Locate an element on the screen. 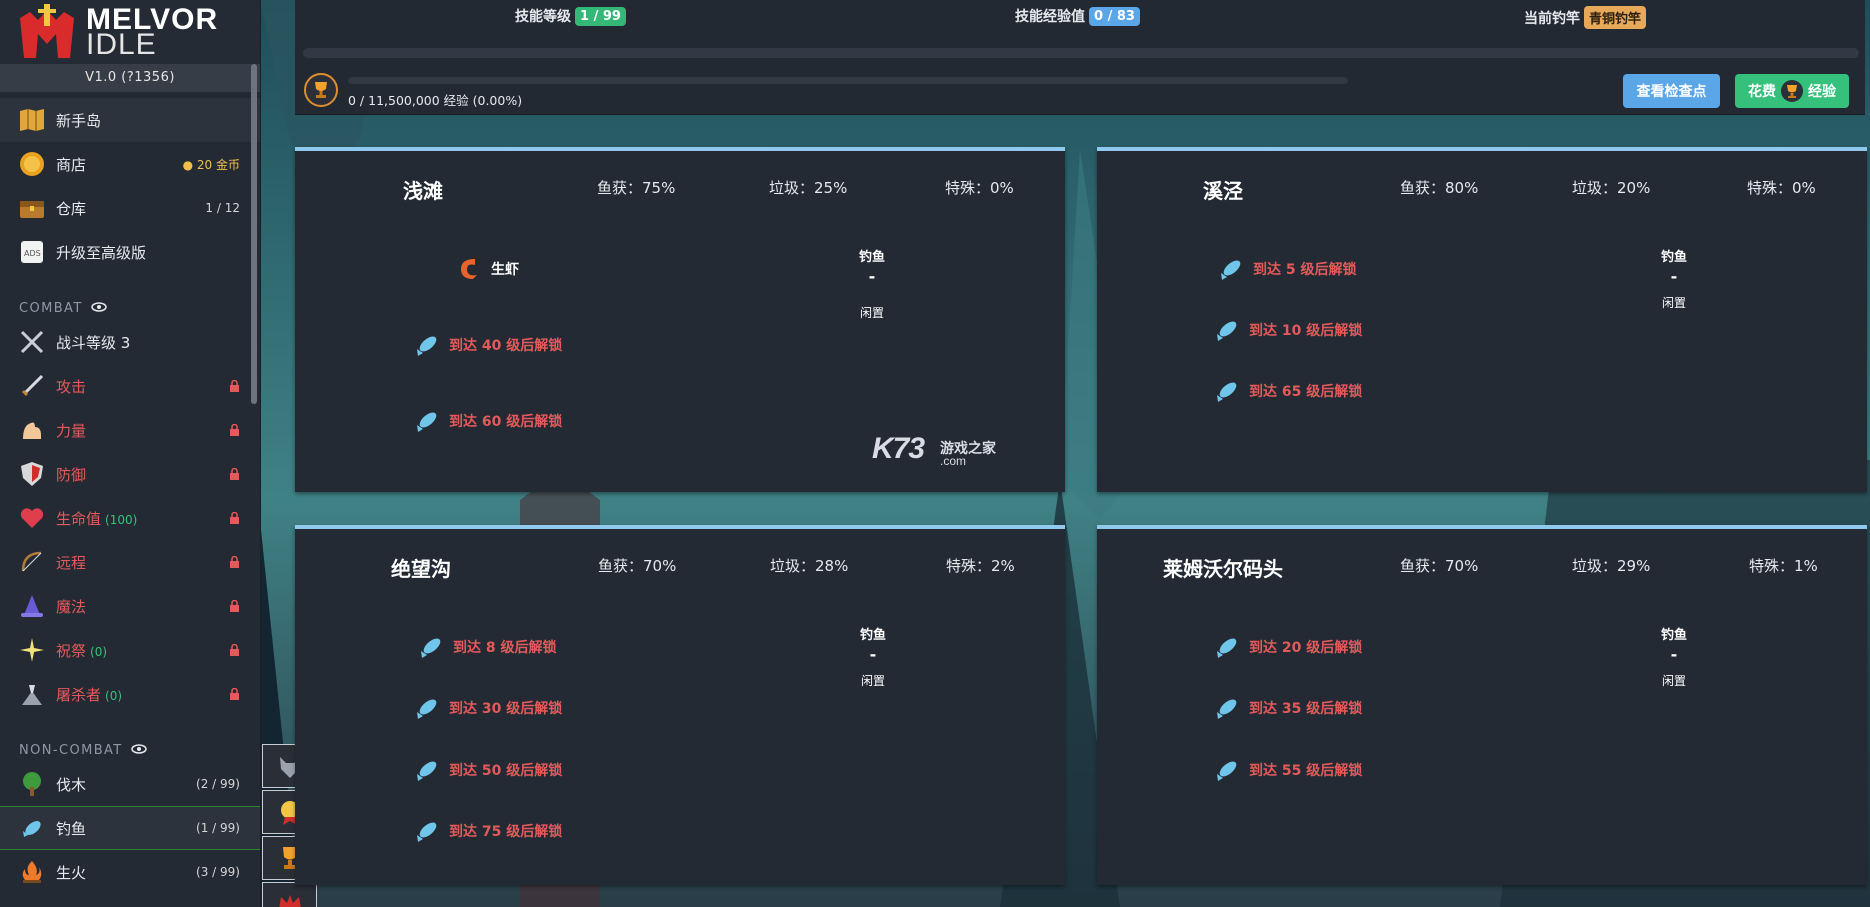 This screenshot has width=1870, height=907. slayer-icon is located at coordinates (32, 694).